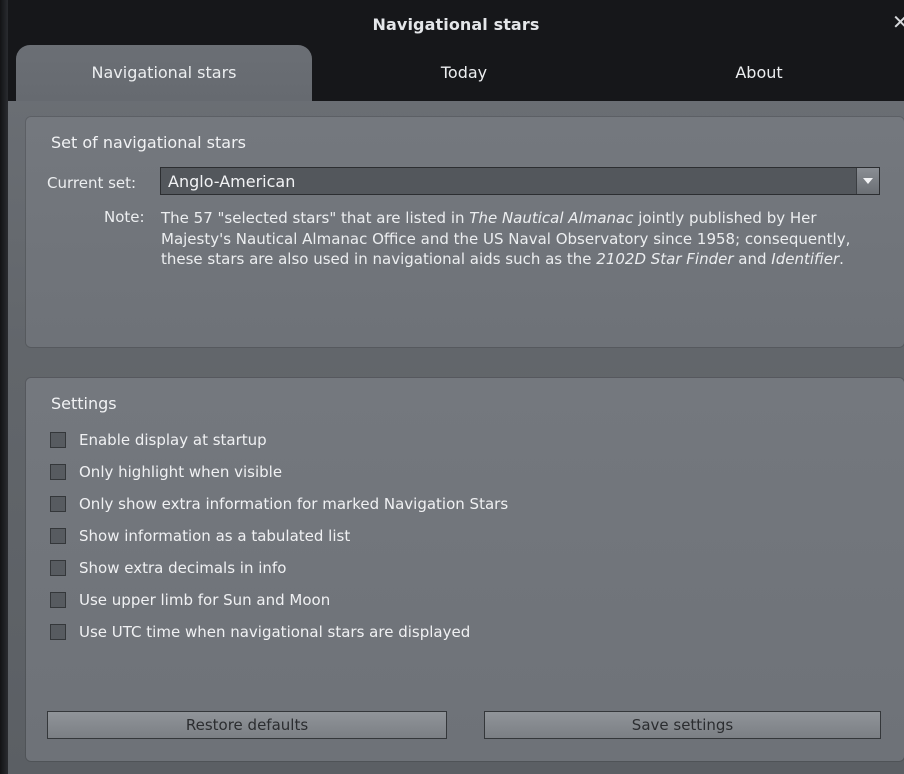 This screenshot has width=904, height=774. What do you see at coordinates (164, 73) in the screenshot?
I see `tab-navigational-stars: Navigational stars` at bounding box center [164, 73].